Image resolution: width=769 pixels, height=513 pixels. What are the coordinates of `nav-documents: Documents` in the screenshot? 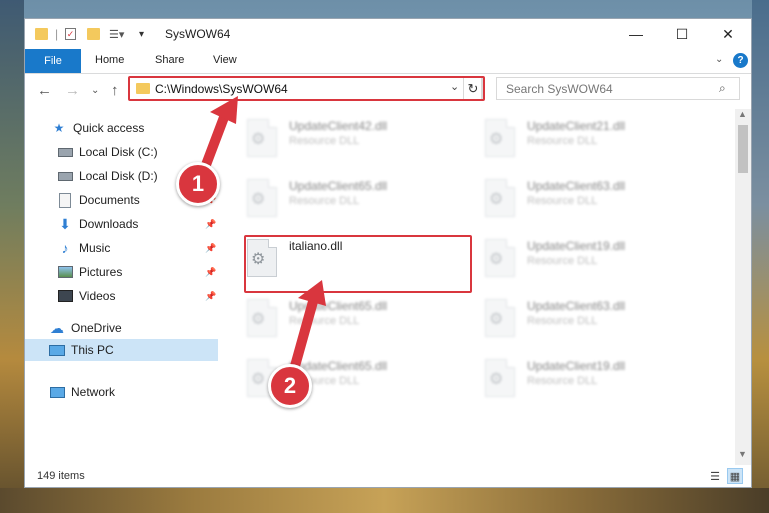 It's located at (98, 200).